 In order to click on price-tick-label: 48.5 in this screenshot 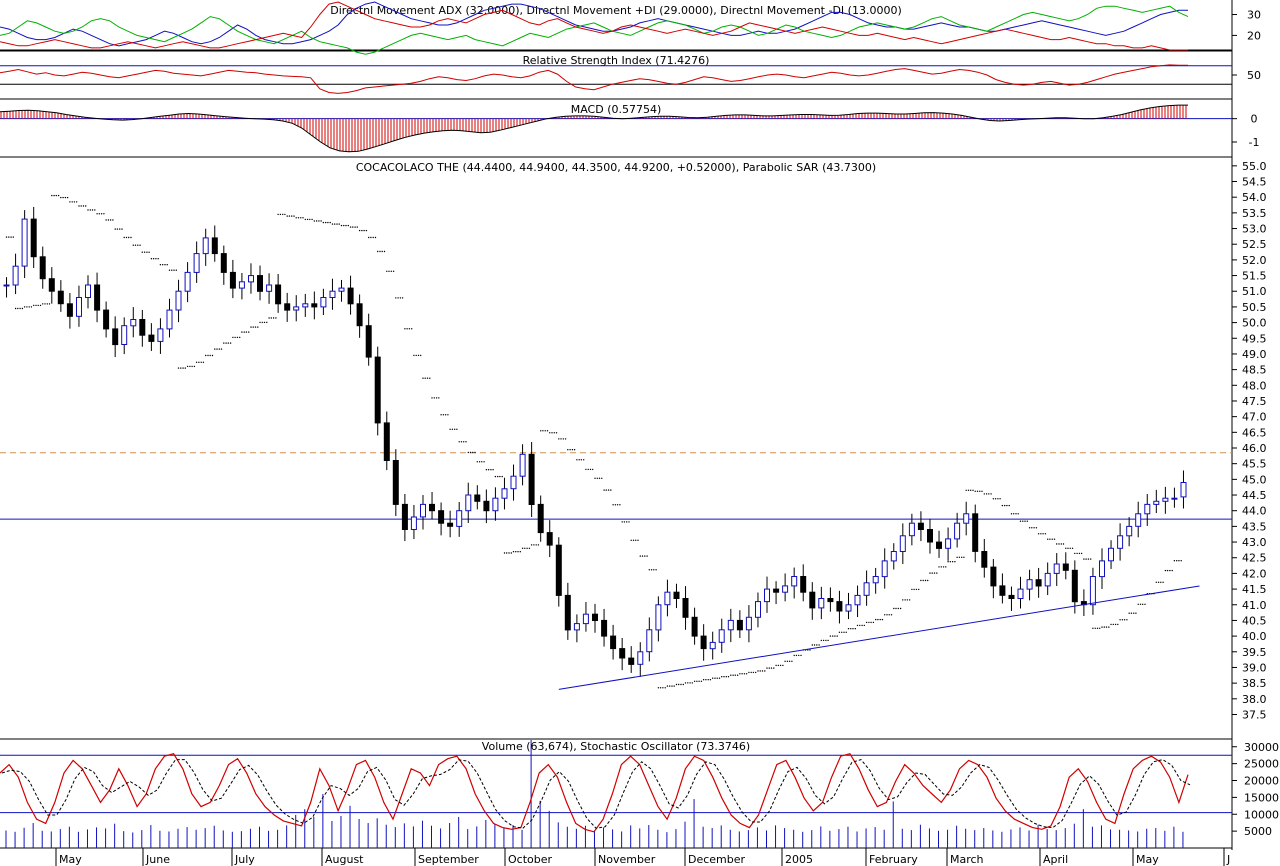, I will do `click(1254, 370)`.